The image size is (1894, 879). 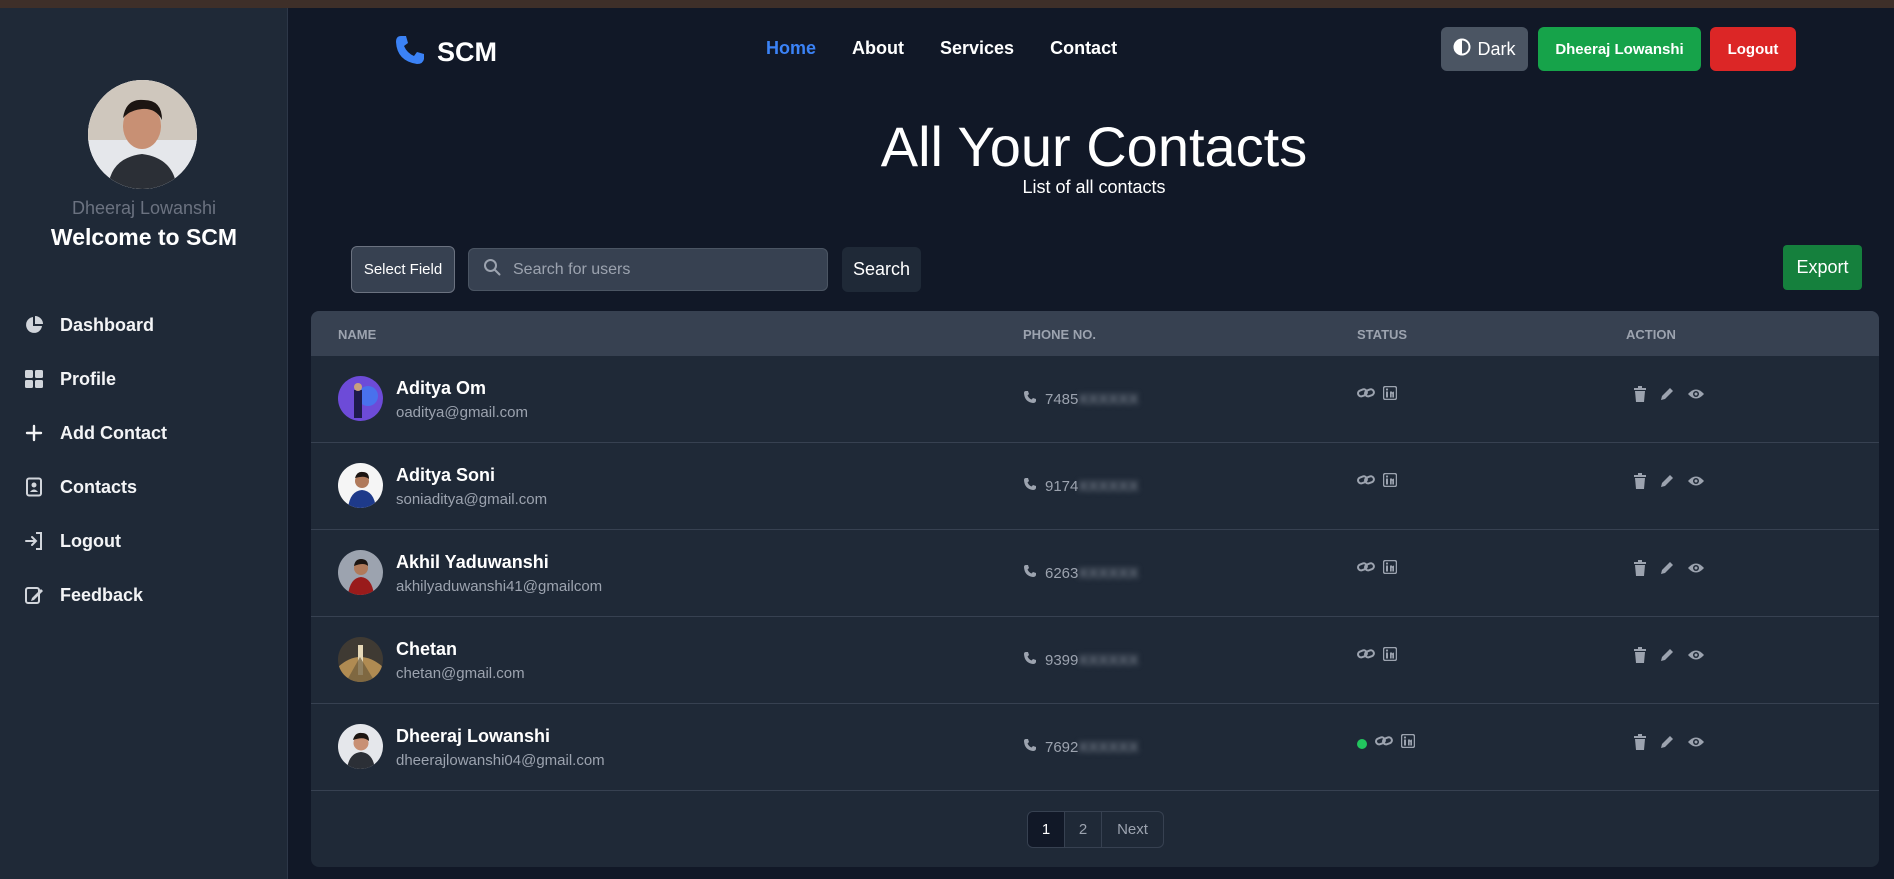 I want to click on sidebar-item-label: Add Contact, so click(x=113, y=432).